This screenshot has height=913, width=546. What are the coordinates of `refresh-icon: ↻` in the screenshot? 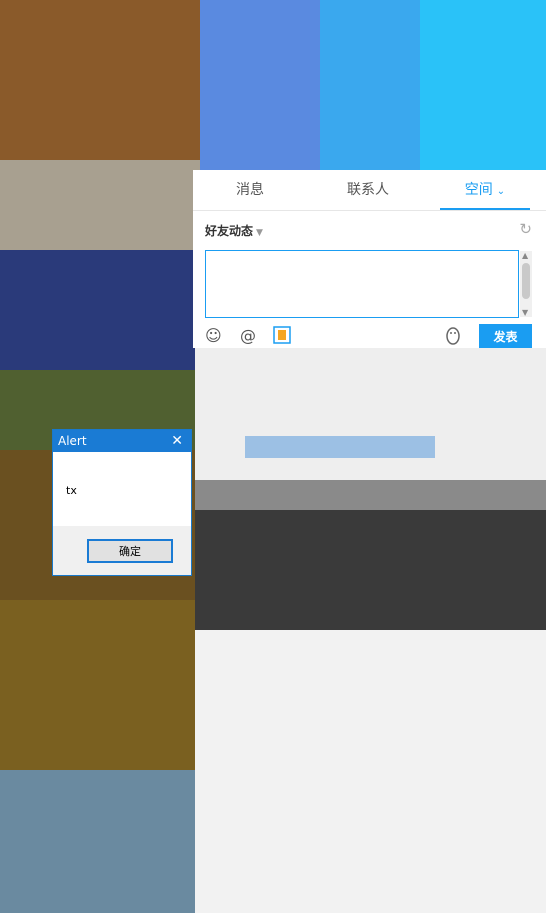 It's located at (525, 229).